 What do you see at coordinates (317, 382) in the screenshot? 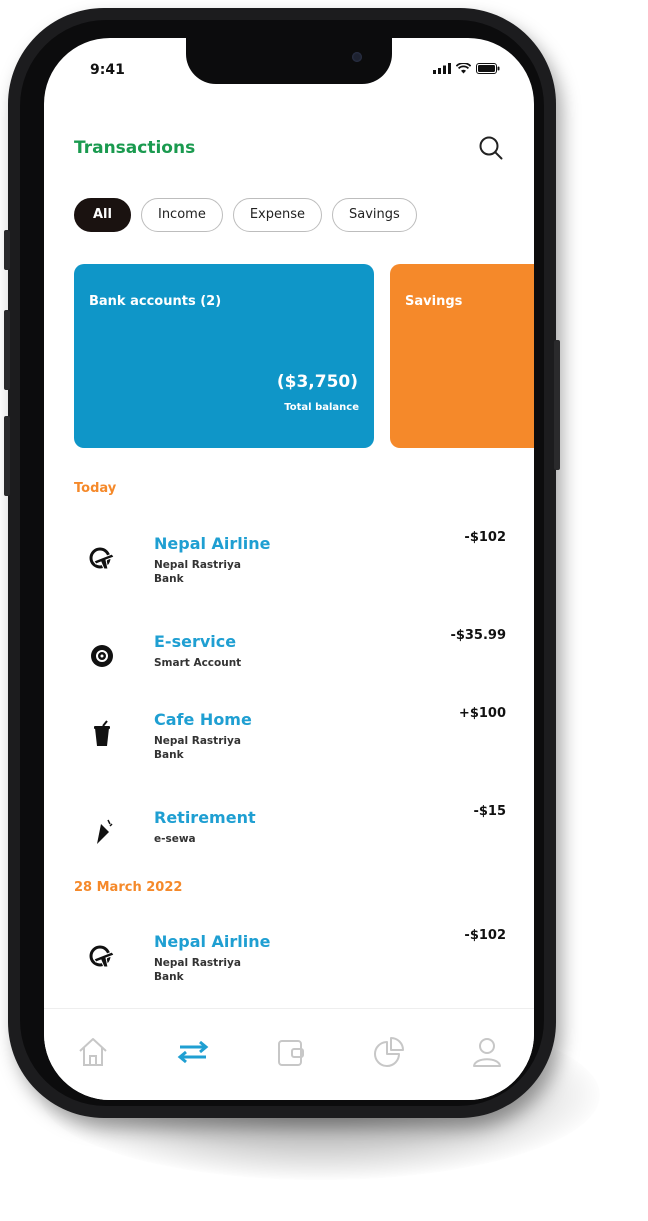
I see `total-balance-amount: ($3,750)` at bounding box center [317, 382].